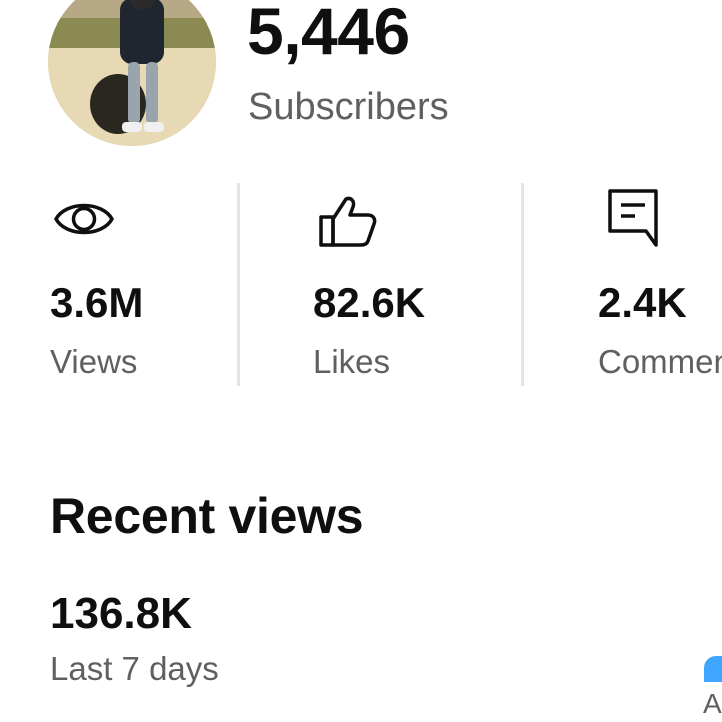  I want to click on avatar-photo, so click(132, 73).